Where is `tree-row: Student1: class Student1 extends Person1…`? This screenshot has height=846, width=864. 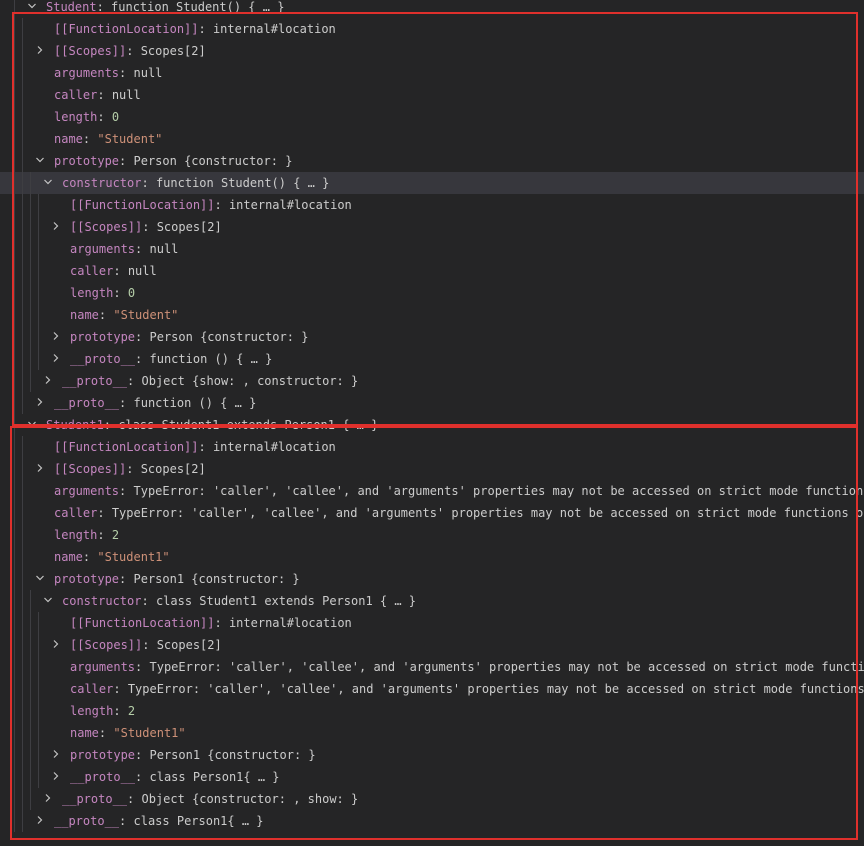 tree-row: Student1: class Student1 extends Person1… is located at coordinates (432, 425).